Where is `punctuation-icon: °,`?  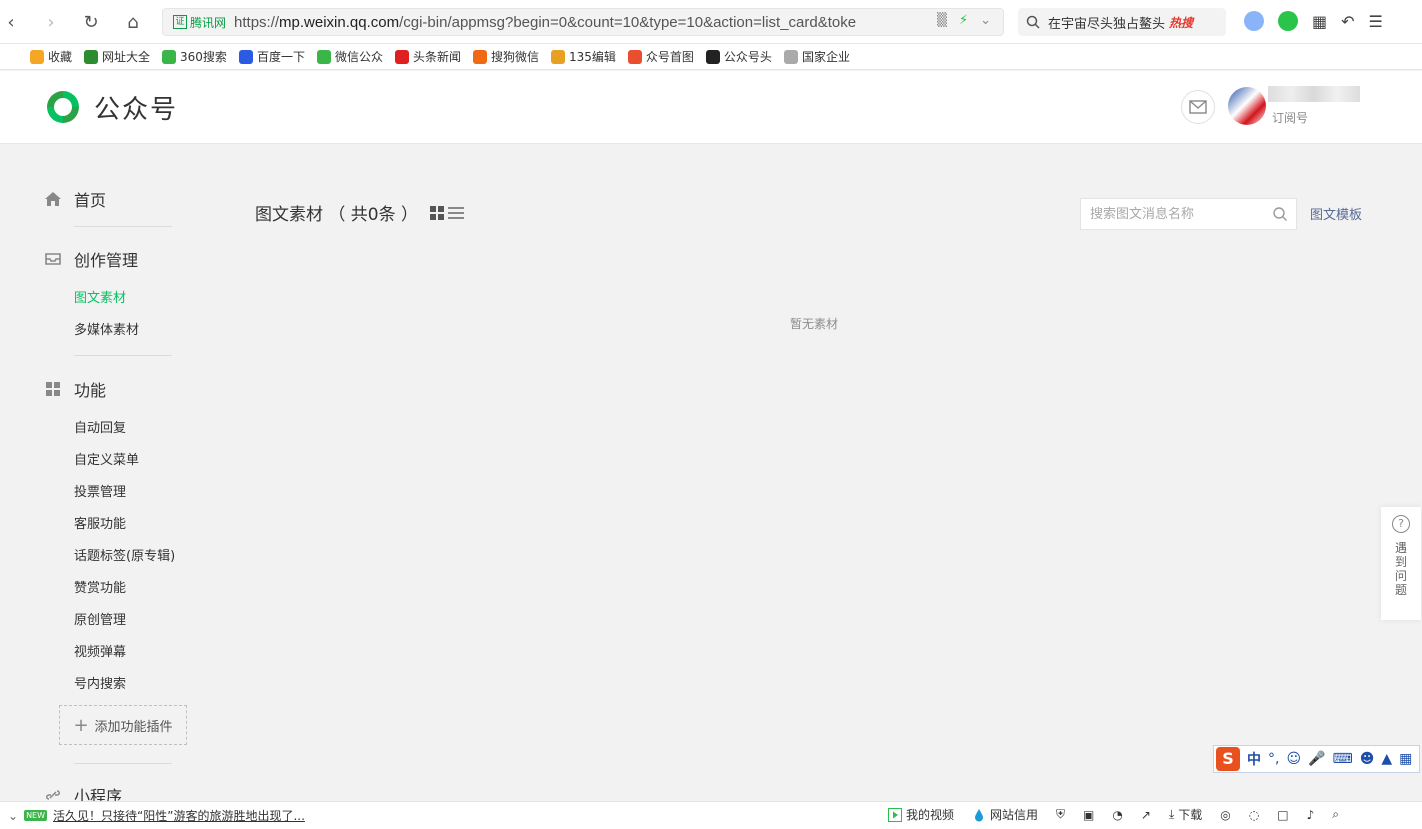
punctuation-icon: °, is located at coordinates (1273, 759).